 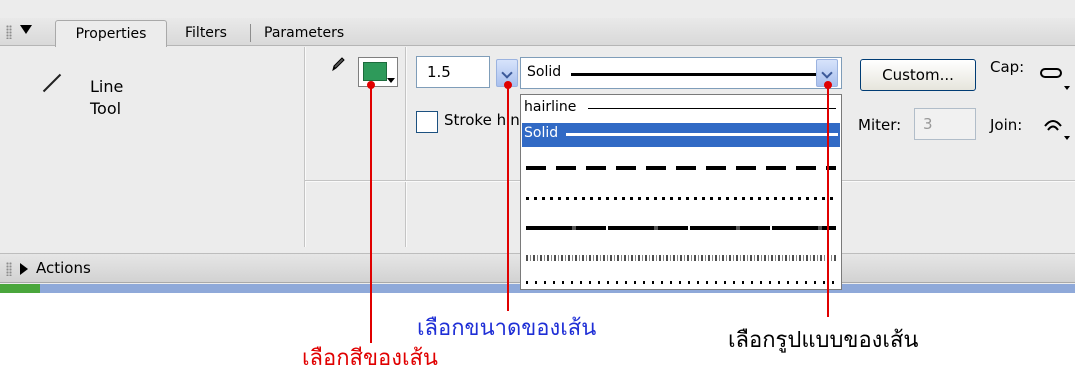 I want to click on stipple-sample, so click(x=681, y=258).